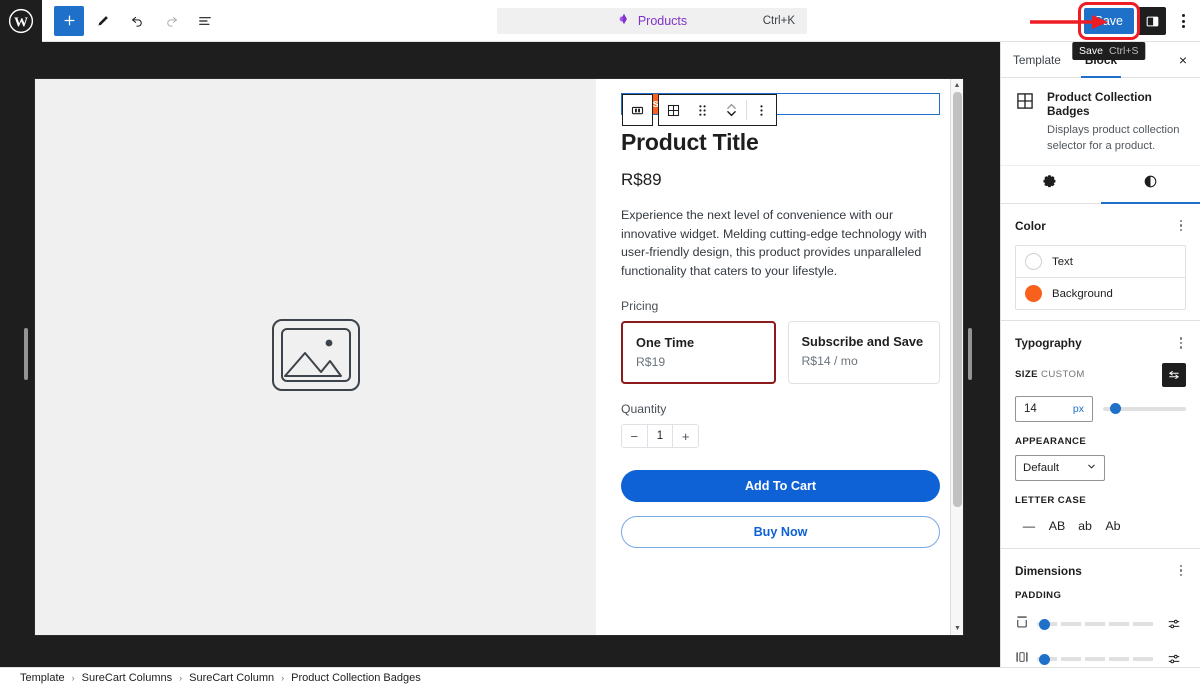  What do you see at coordinates (665, 343) in the screenshot?
I see `pricing-option-name: One Time` at bounding box center [665, 343].